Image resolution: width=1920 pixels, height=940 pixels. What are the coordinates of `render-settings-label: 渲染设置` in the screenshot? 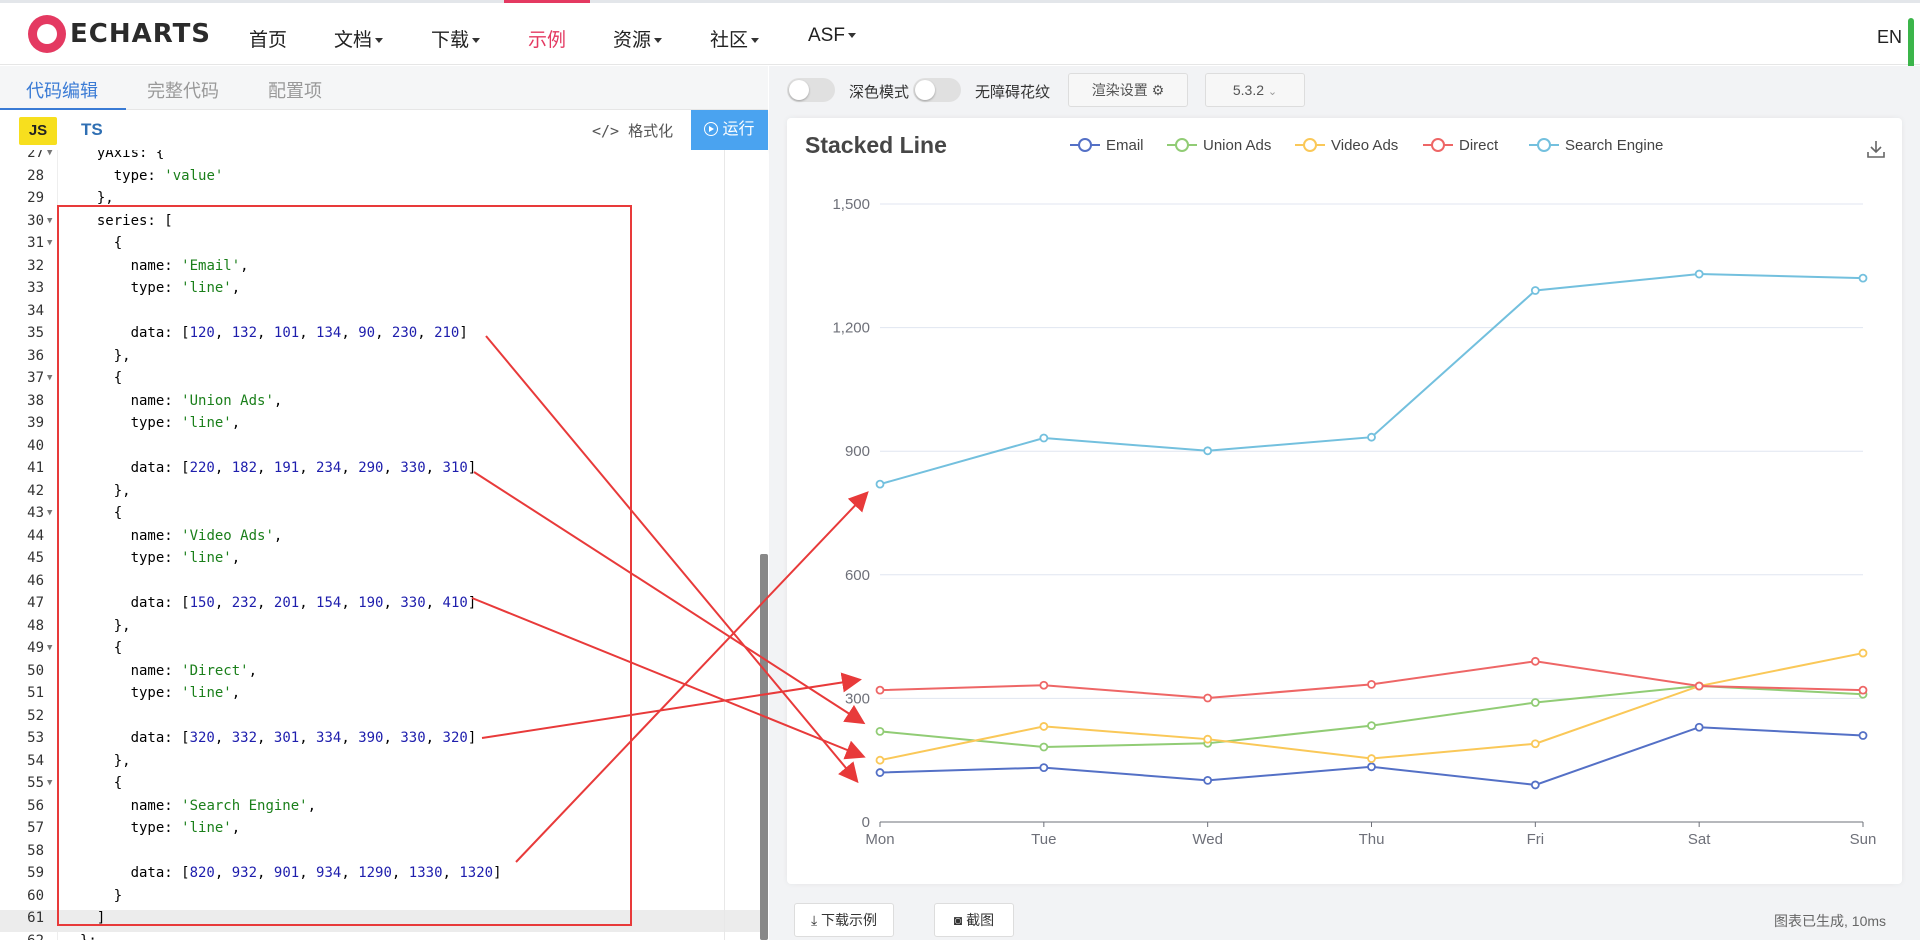 It's located at (1119, 90).